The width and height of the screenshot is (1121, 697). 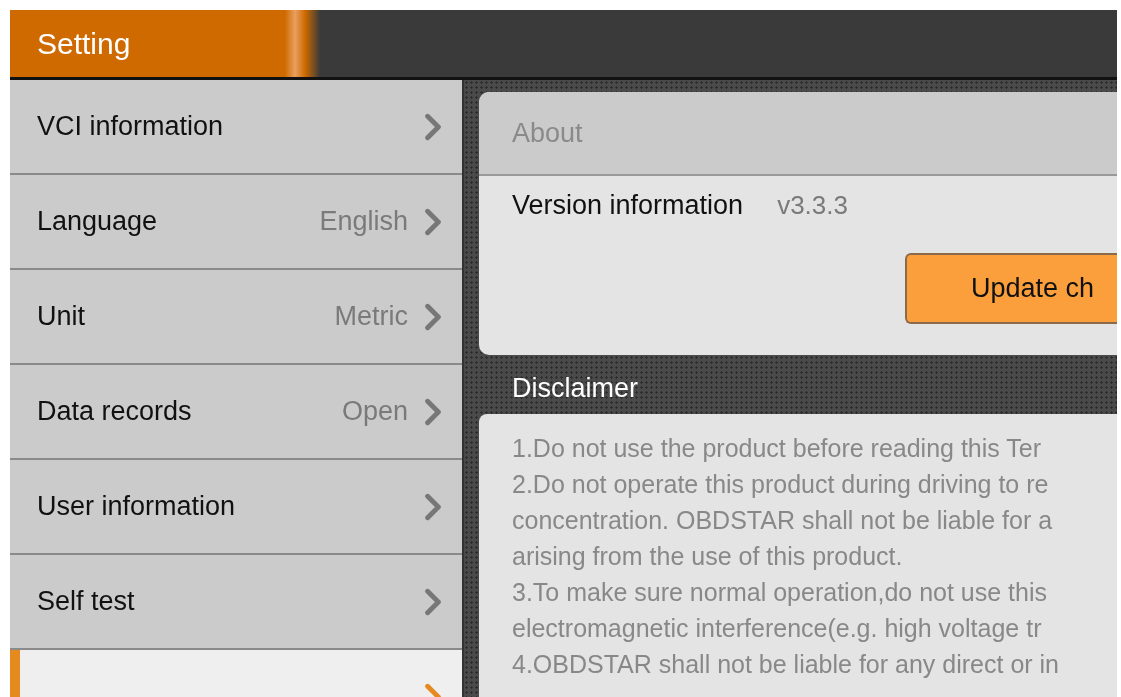 I want to click on menu-item: Data records Open, so click(x=236, y=412).